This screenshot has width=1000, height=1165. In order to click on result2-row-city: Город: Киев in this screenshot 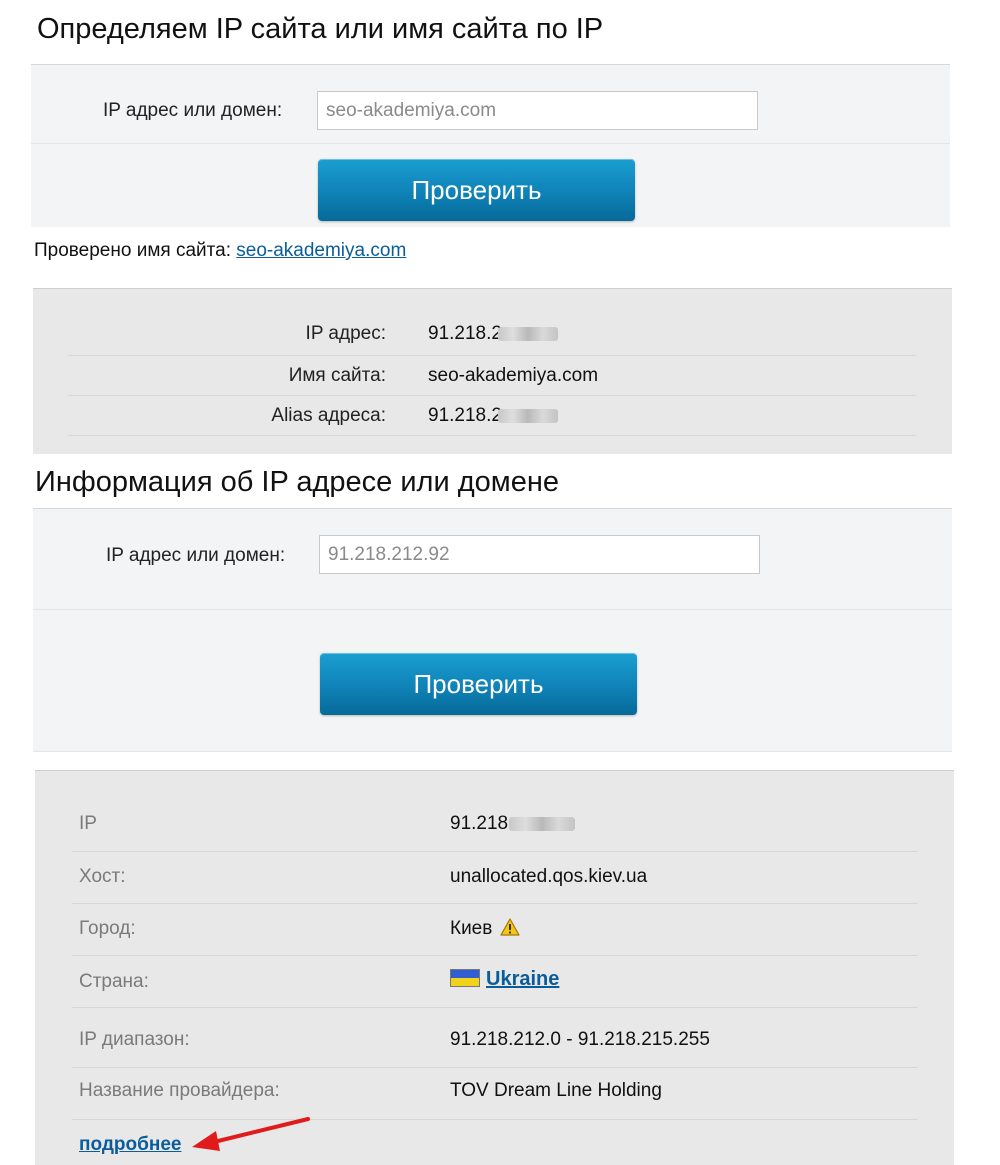, I will do `click(495, 929)`.